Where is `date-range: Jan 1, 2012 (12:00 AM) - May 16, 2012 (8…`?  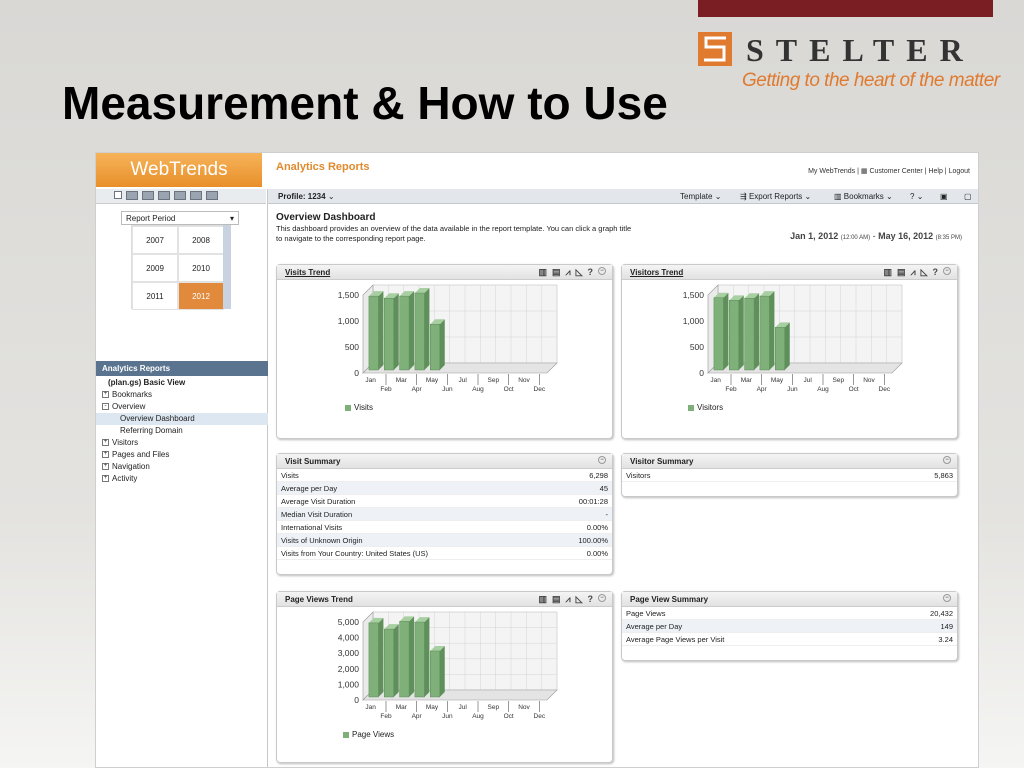 date-range: Jan 1, 2012 (12:00 AM) - May 16, 2012 (8… is located at coordinates (876, 236).